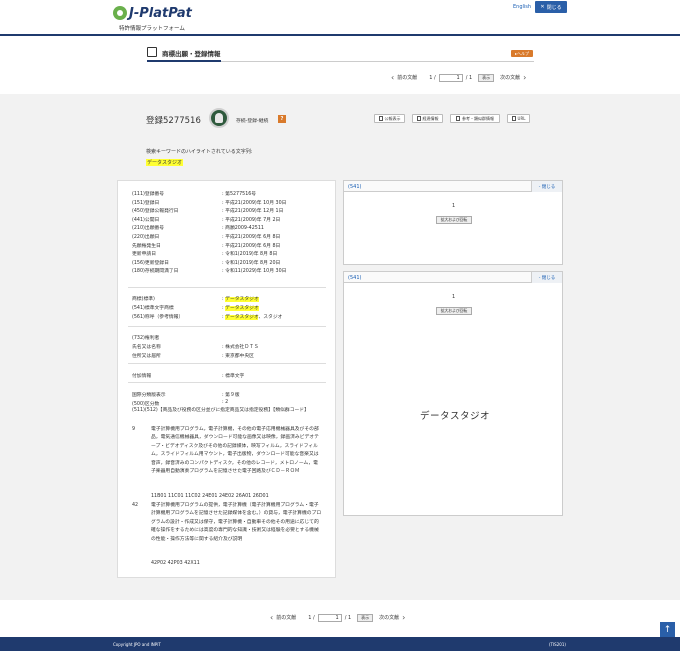  What do you see at coordinates (137, 644) in the screenshot?
I see `copyright: Copyright JPO and INPIT` at bounding box center [137, 644].